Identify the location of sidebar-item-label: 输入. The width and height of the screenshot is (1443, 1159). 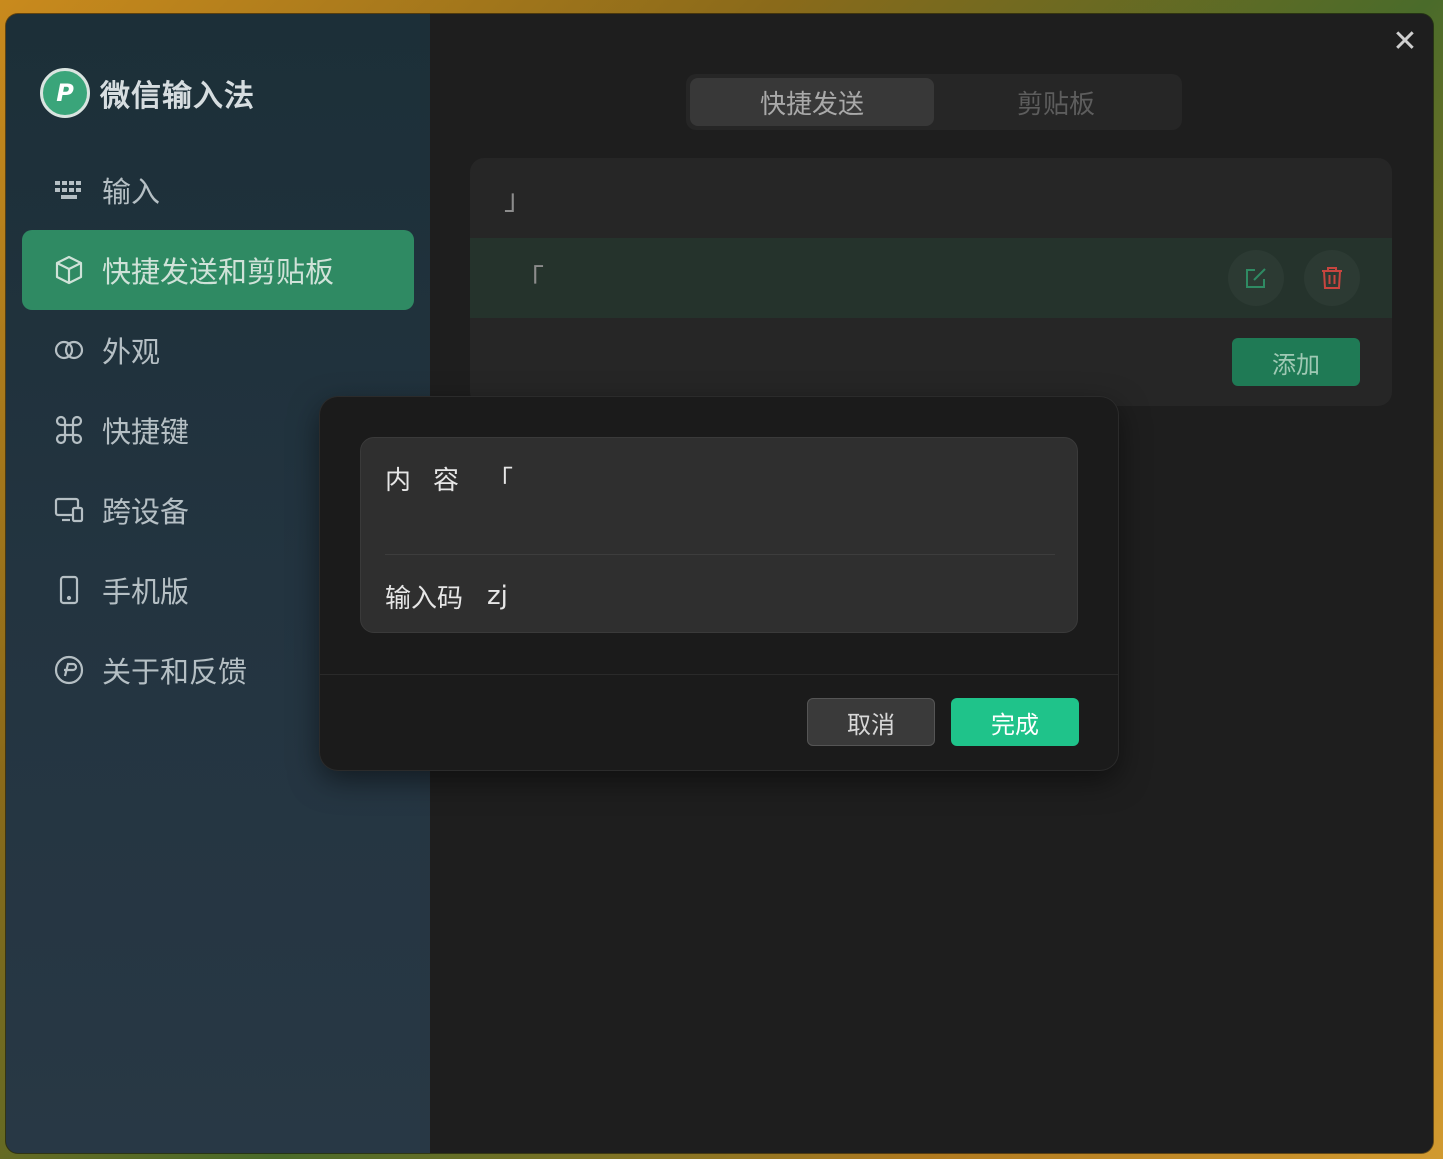
(131, 192).